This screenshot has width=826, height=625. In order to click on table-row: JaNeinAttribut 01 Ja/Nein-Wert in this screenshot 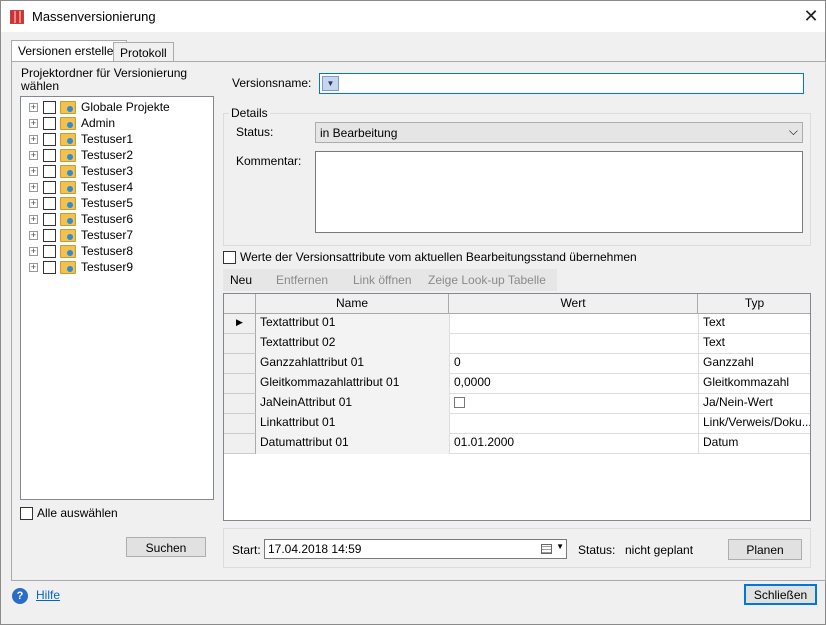, I will do `click(517, 404)`.